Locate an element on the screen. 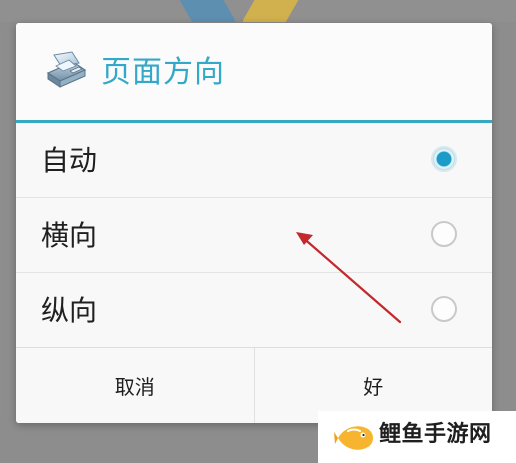  cancel-button: 取消 is located at coordinates (135, 385).